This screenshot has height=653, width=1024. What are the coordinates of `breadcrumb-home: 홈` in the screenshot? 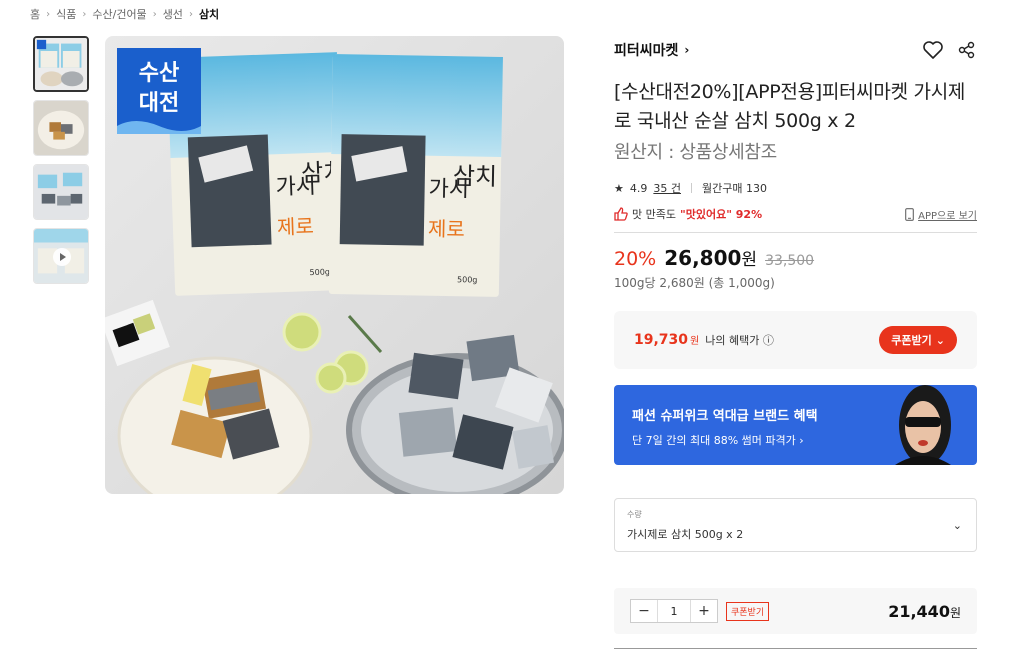 It's located at (35, 14).